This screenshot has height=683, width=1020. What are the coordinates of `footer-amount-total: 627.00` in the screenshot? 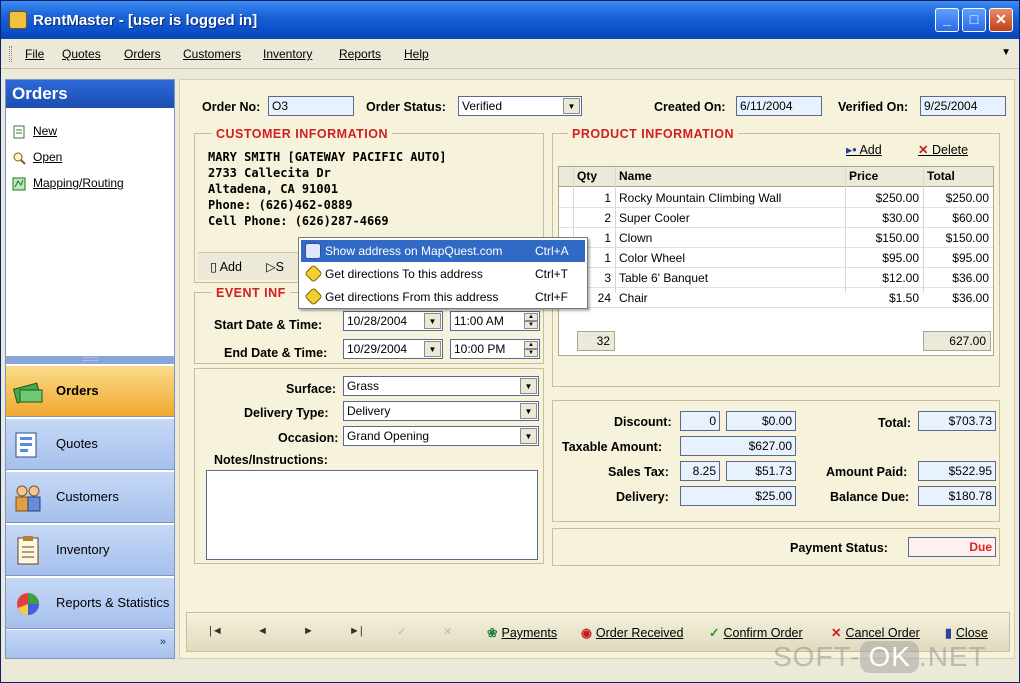 It's located at (957, 341).